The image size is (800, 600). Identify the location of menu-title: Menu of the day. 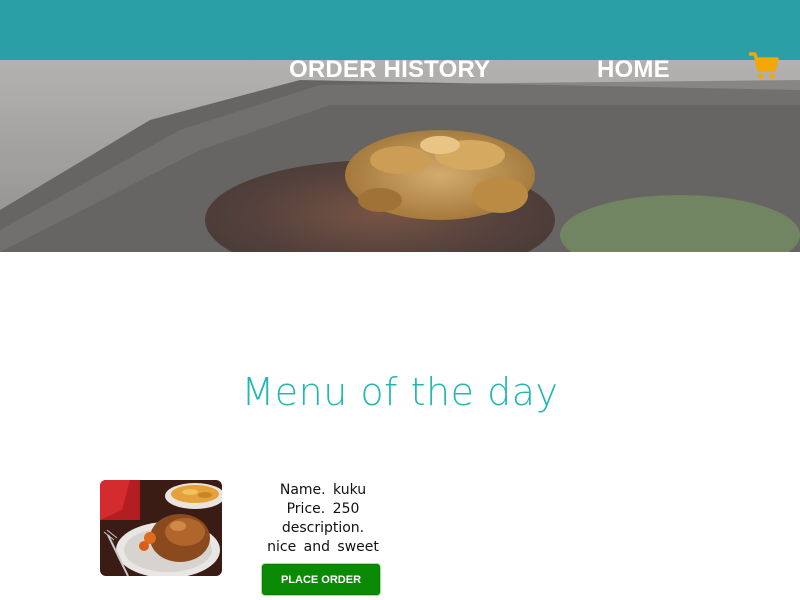
(400, 392).